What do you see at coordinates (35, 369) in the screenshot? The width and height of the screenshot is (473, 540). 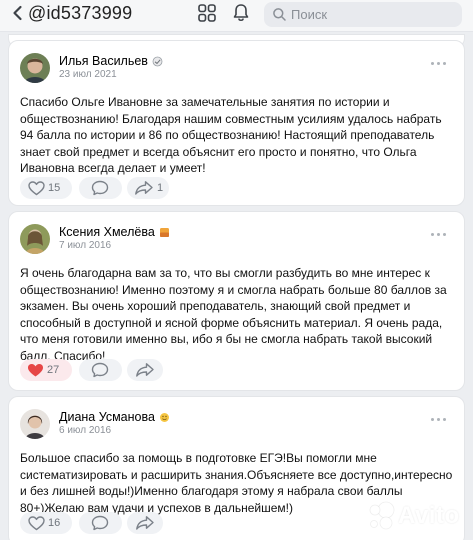 I see `heart-filled-icon` at bounding box center [35, 369].